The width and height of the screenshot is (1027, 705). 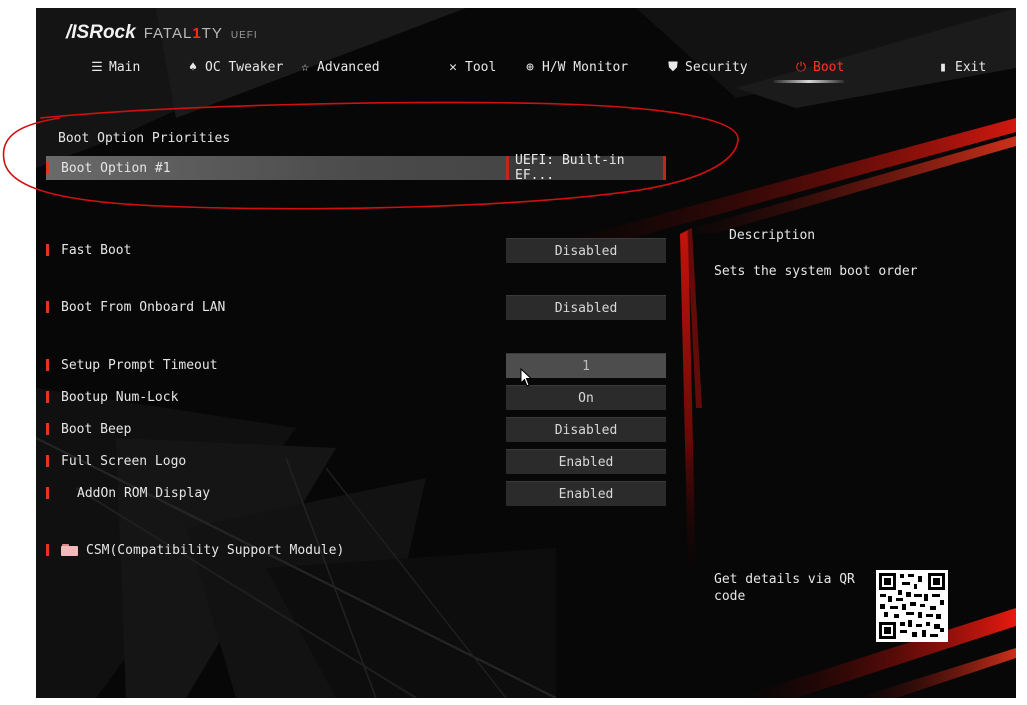 I want to click on boot-beep-value: Disabled, so click(x=586, y=429).